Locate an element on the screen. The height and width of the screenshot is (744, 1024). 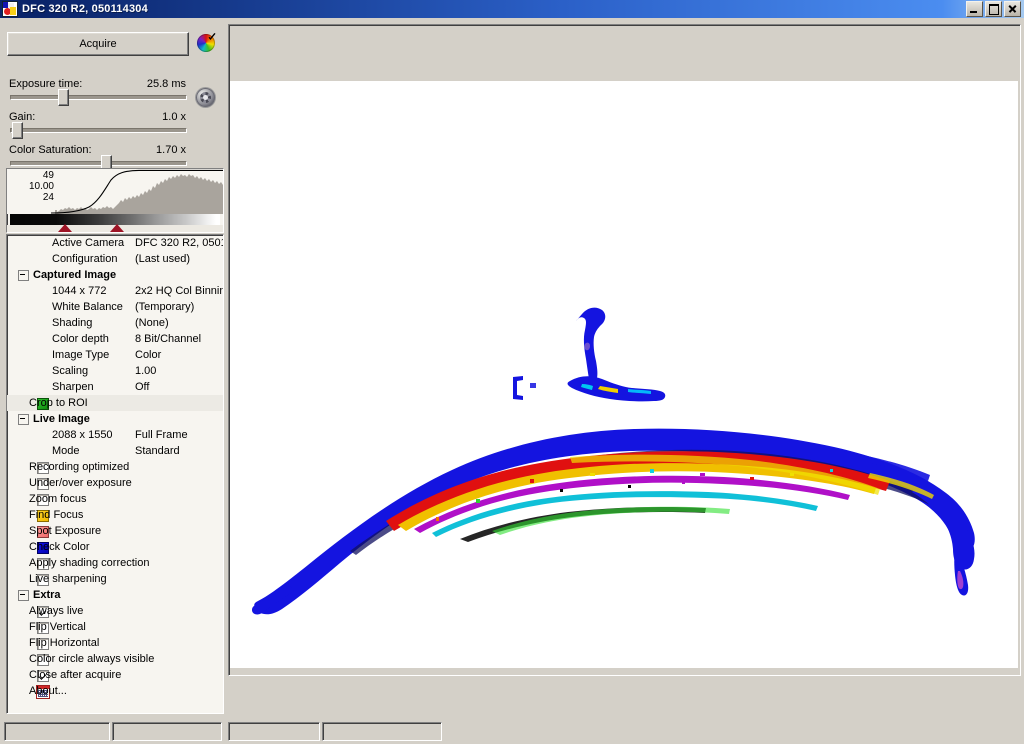
camera-app-icon is located at coordinates (10, 9).